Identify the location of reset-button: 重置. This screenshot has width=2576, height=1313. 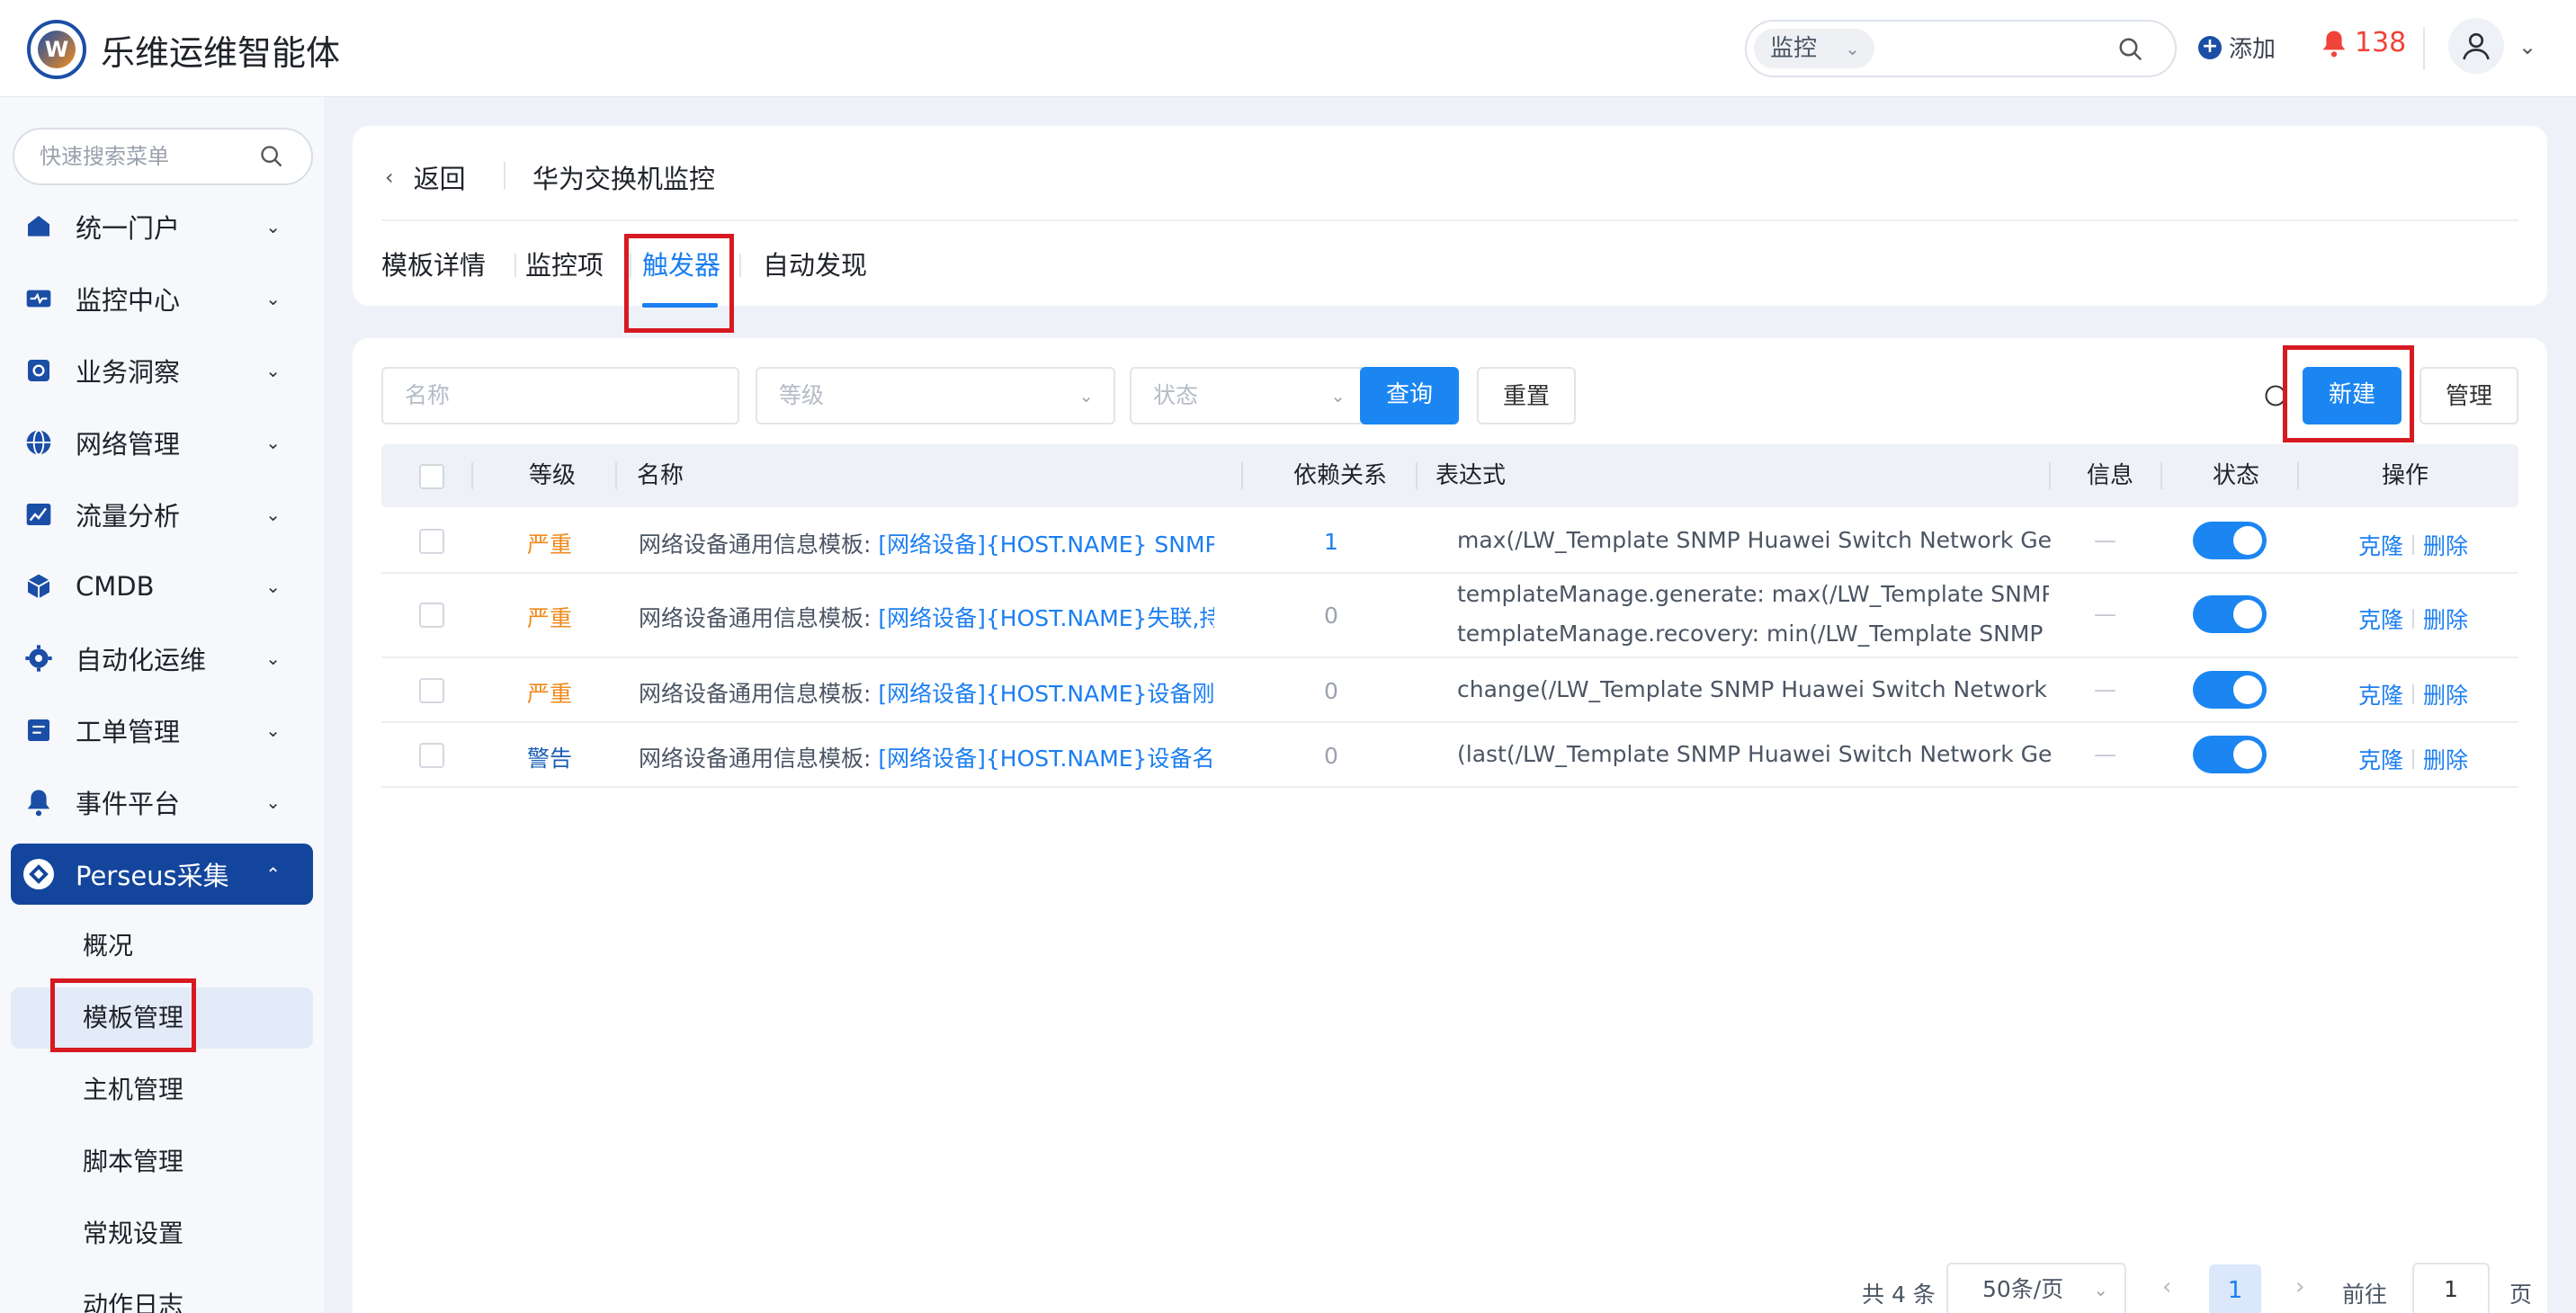
(1526, 395).